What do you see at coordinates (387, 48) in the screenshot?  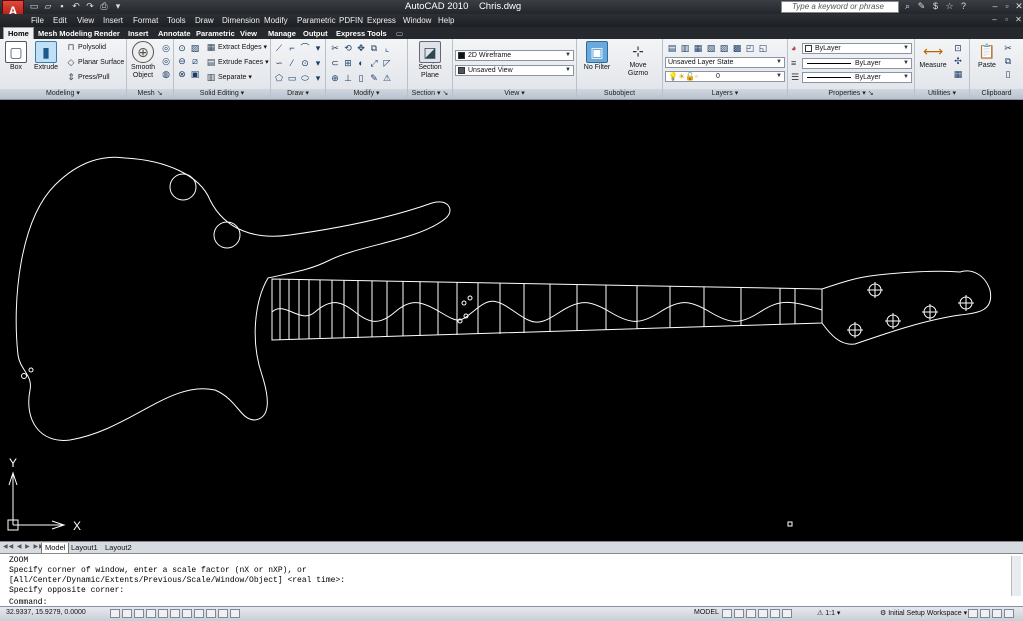 I see `fillet-icon: ⌞` at bounding box center [387, 48].